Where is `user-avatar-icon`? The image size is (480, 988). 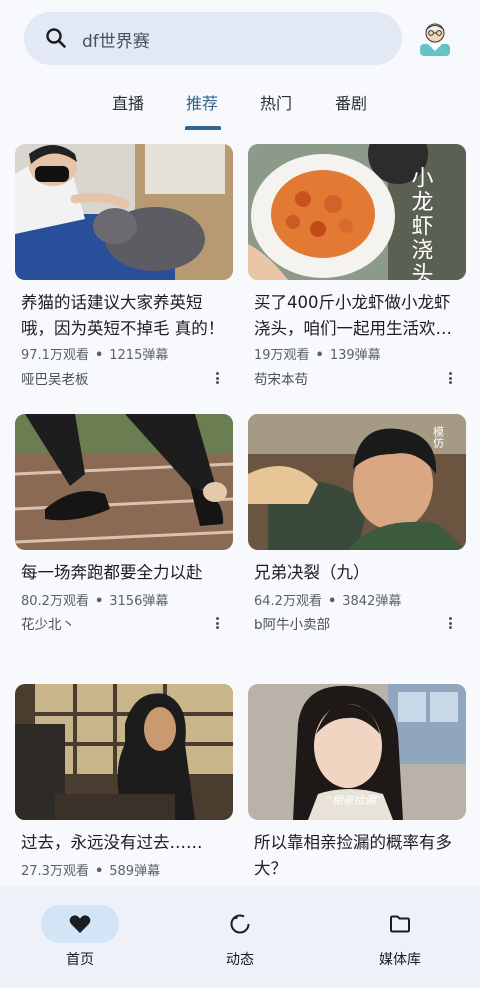 user-avatar-icon is located at coordinates (435, 37).